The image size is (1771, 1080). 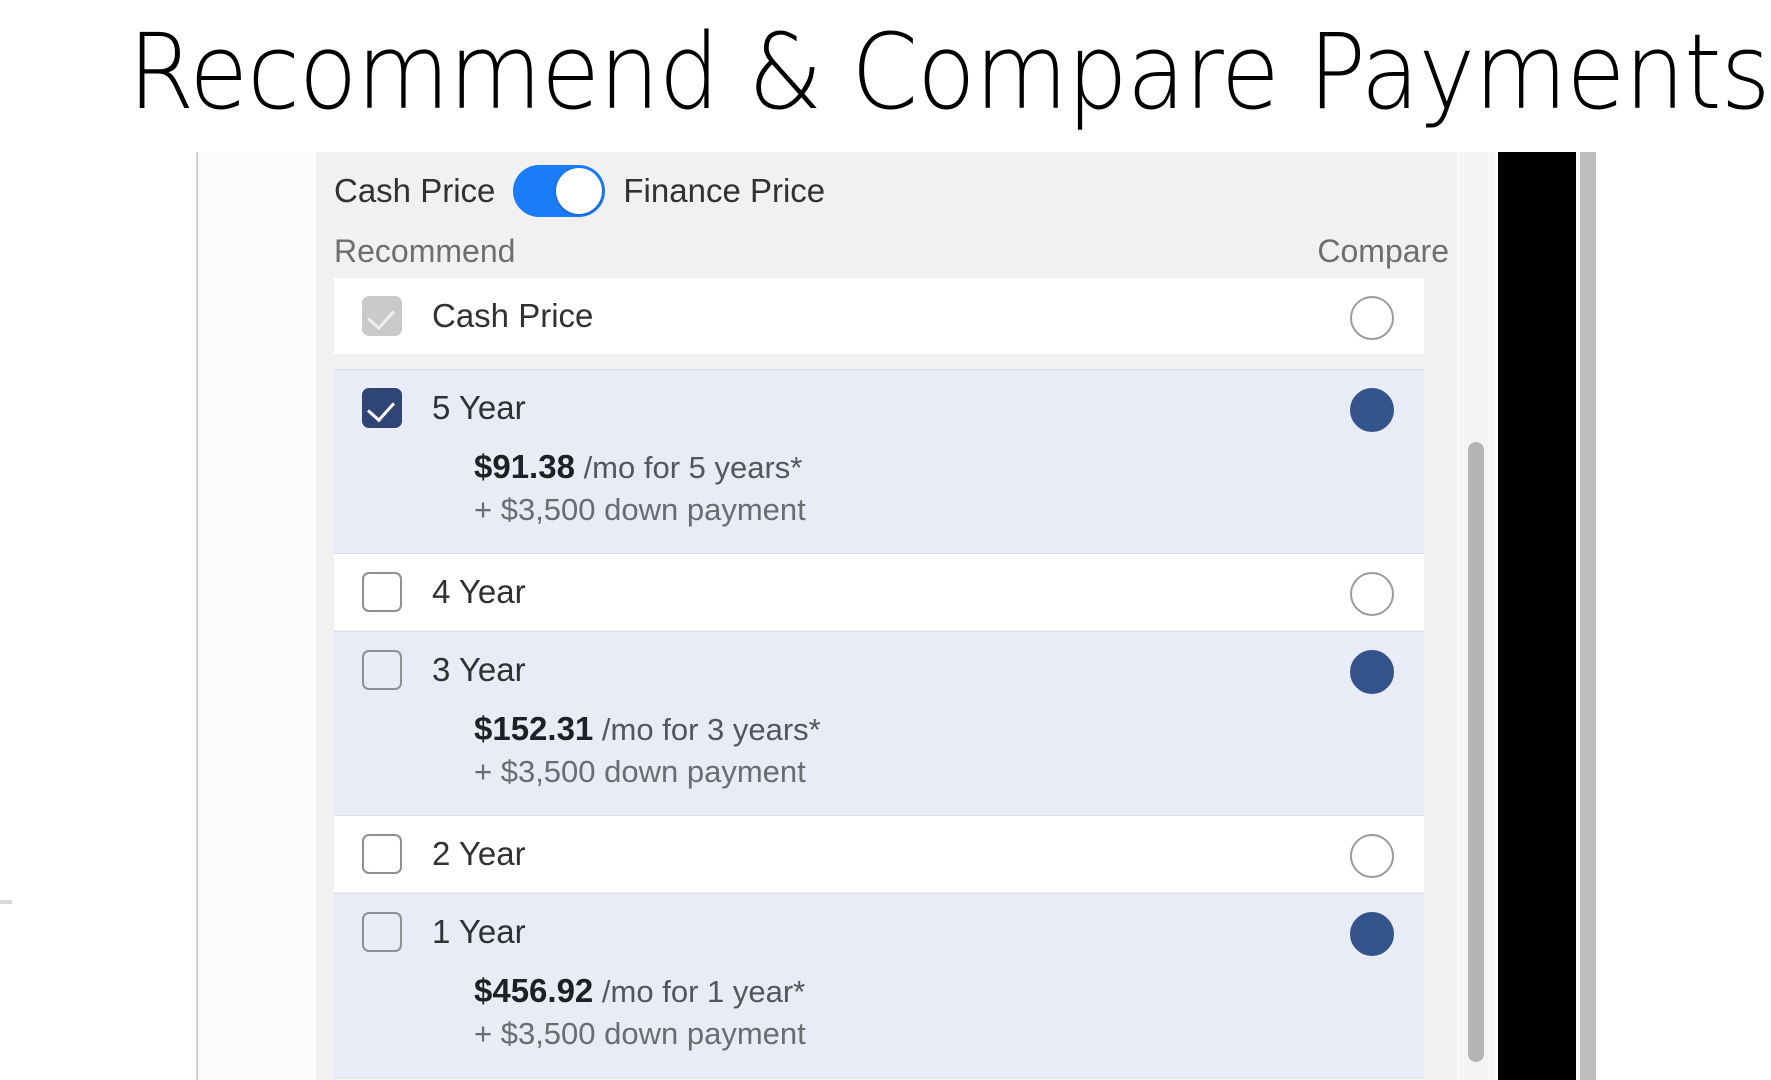 I want to click on monthly-payment-line: $152.31 /mo for 3 years*, so click(x=936, y=729).